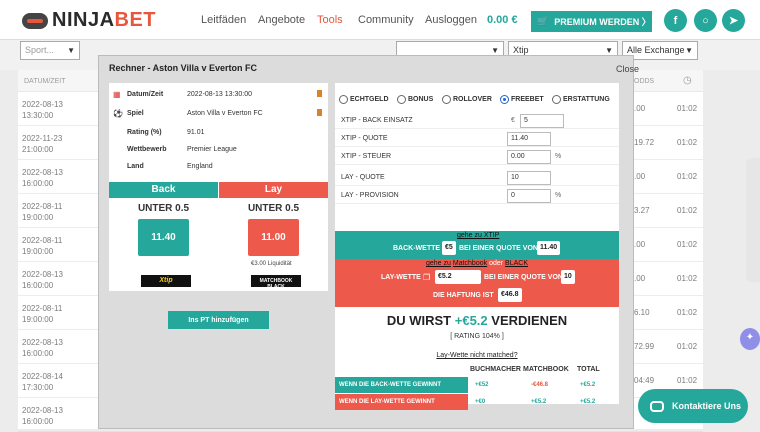 The height and width of the screenshot is (432, 760). Describe the element at coordinates (477, 178) in the screenshot. I see `field-lay-odds: LAY - QUOTE 10` at that location.